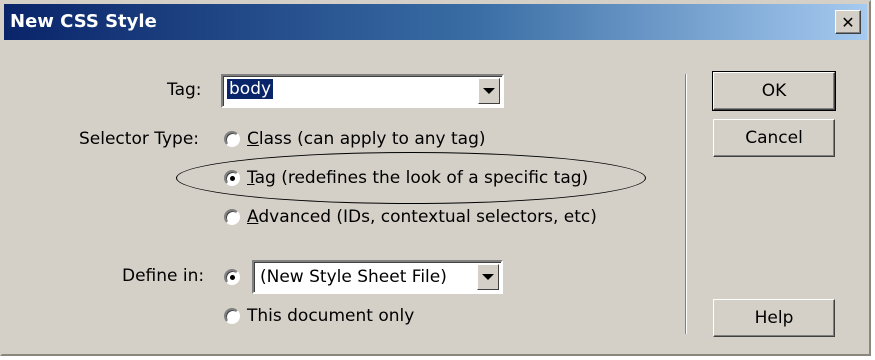 The image size is (875, 360). What do you see at coordinates (362, 91) in the screenshot?
I see `tag-combobox: body` at bounding box center [362, 91].